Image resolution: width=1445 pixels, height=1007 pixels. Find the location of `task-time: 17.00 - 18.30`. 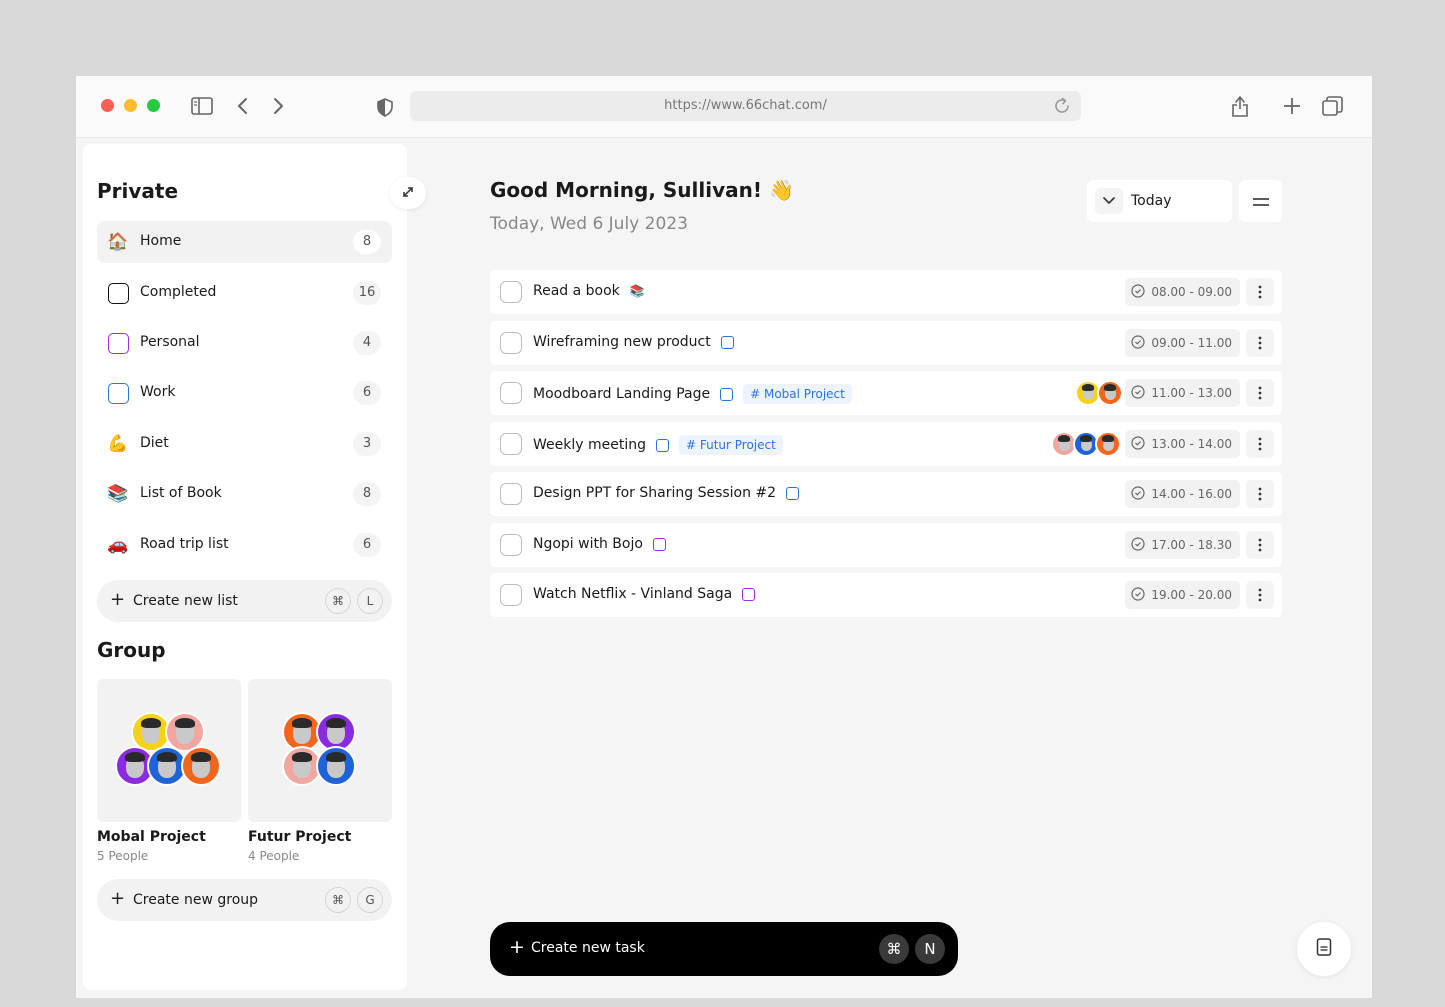

task-time: 17.00 - 18.30 is located at coordinates (1182, 545).